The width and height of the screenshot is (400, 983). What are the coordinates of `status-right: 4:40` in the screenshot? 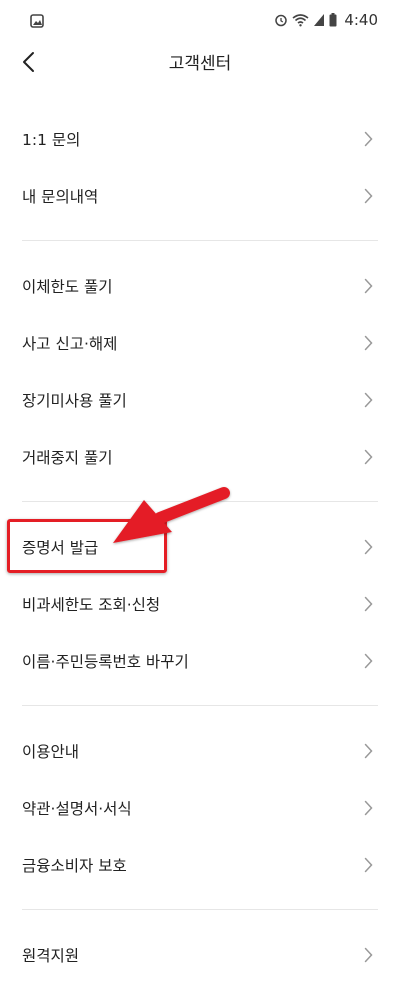 It's located at (326, 20).